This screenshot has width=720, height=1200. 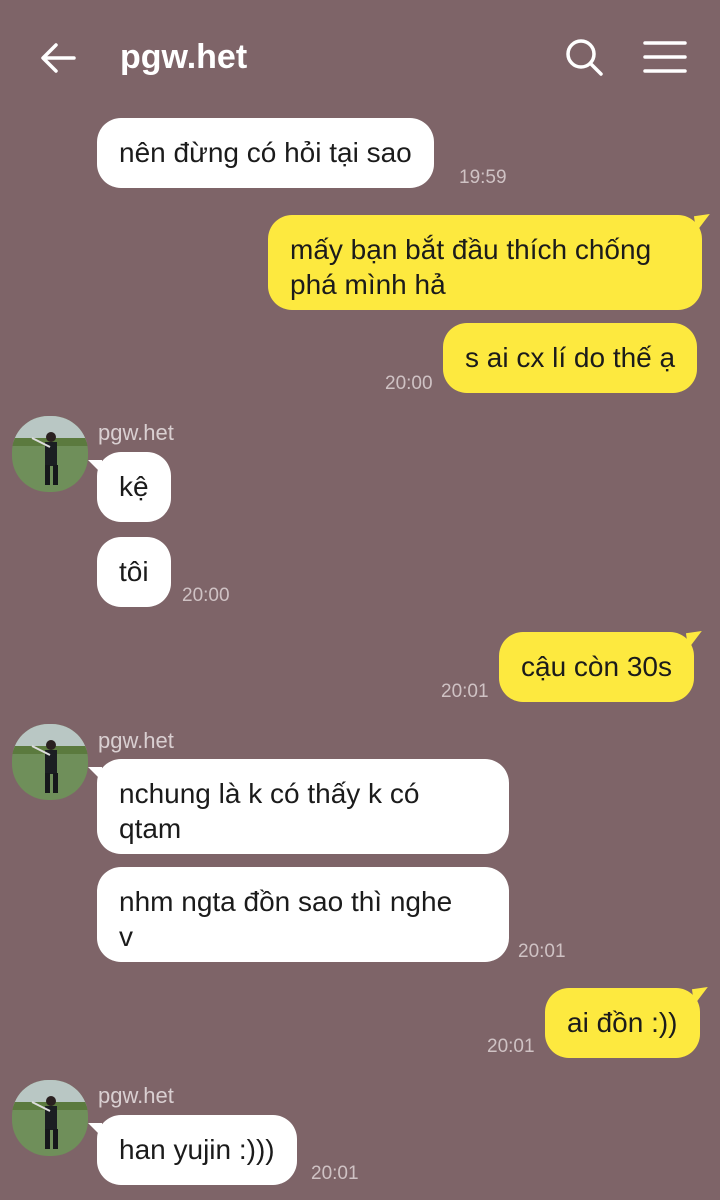 I want to click on search-icon, so click(x=584, y=58).